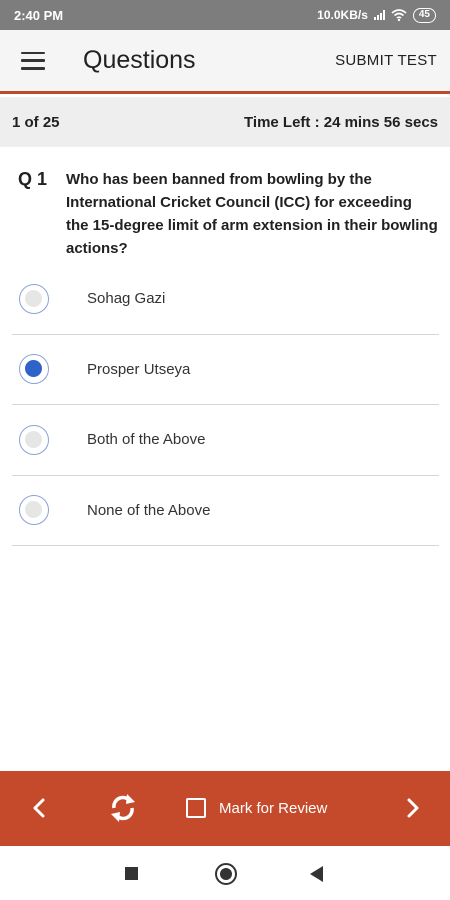 Image resolution: width=450 pixels, height=900 pixels. What do you see at coordinates (39, 15) in the screenshot?
I see `status-time: 2:40 PM` at bounding box center [39, 15].